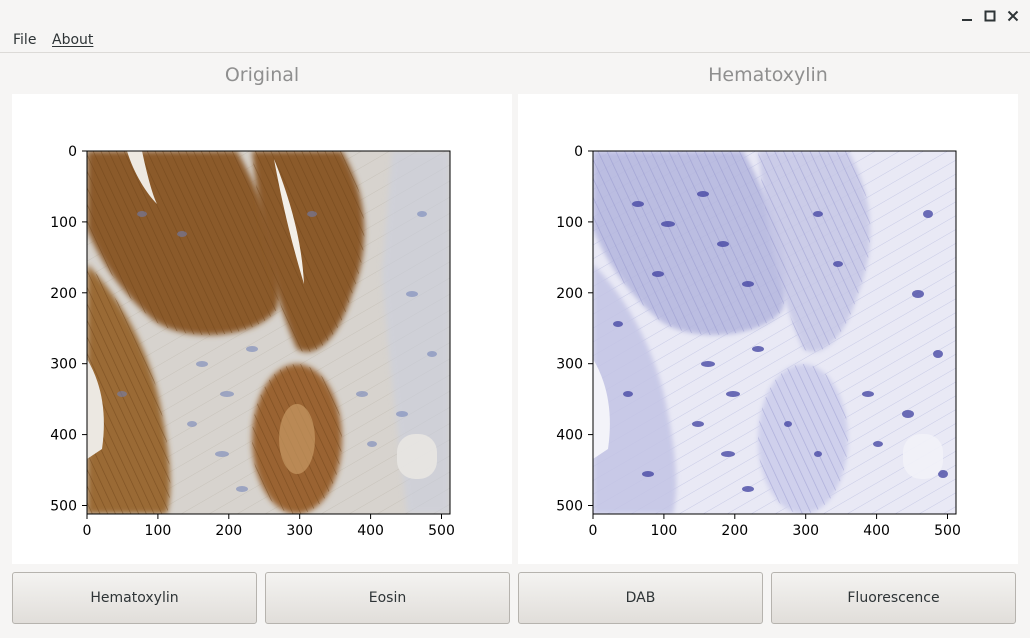 This screenshot has width=1030, height=638. Describe the element at coordinates (24, 40) in the screenshot. I see `menu-file: File` at that location.